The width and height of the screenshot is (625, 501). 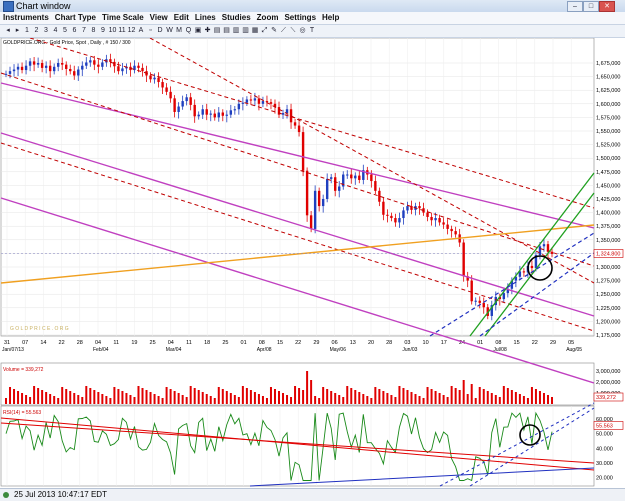 What do you see at coordinates (75, 31) in the screenshot?
I see `toolbar-button-7: 6` at bounding box center [75, 31].